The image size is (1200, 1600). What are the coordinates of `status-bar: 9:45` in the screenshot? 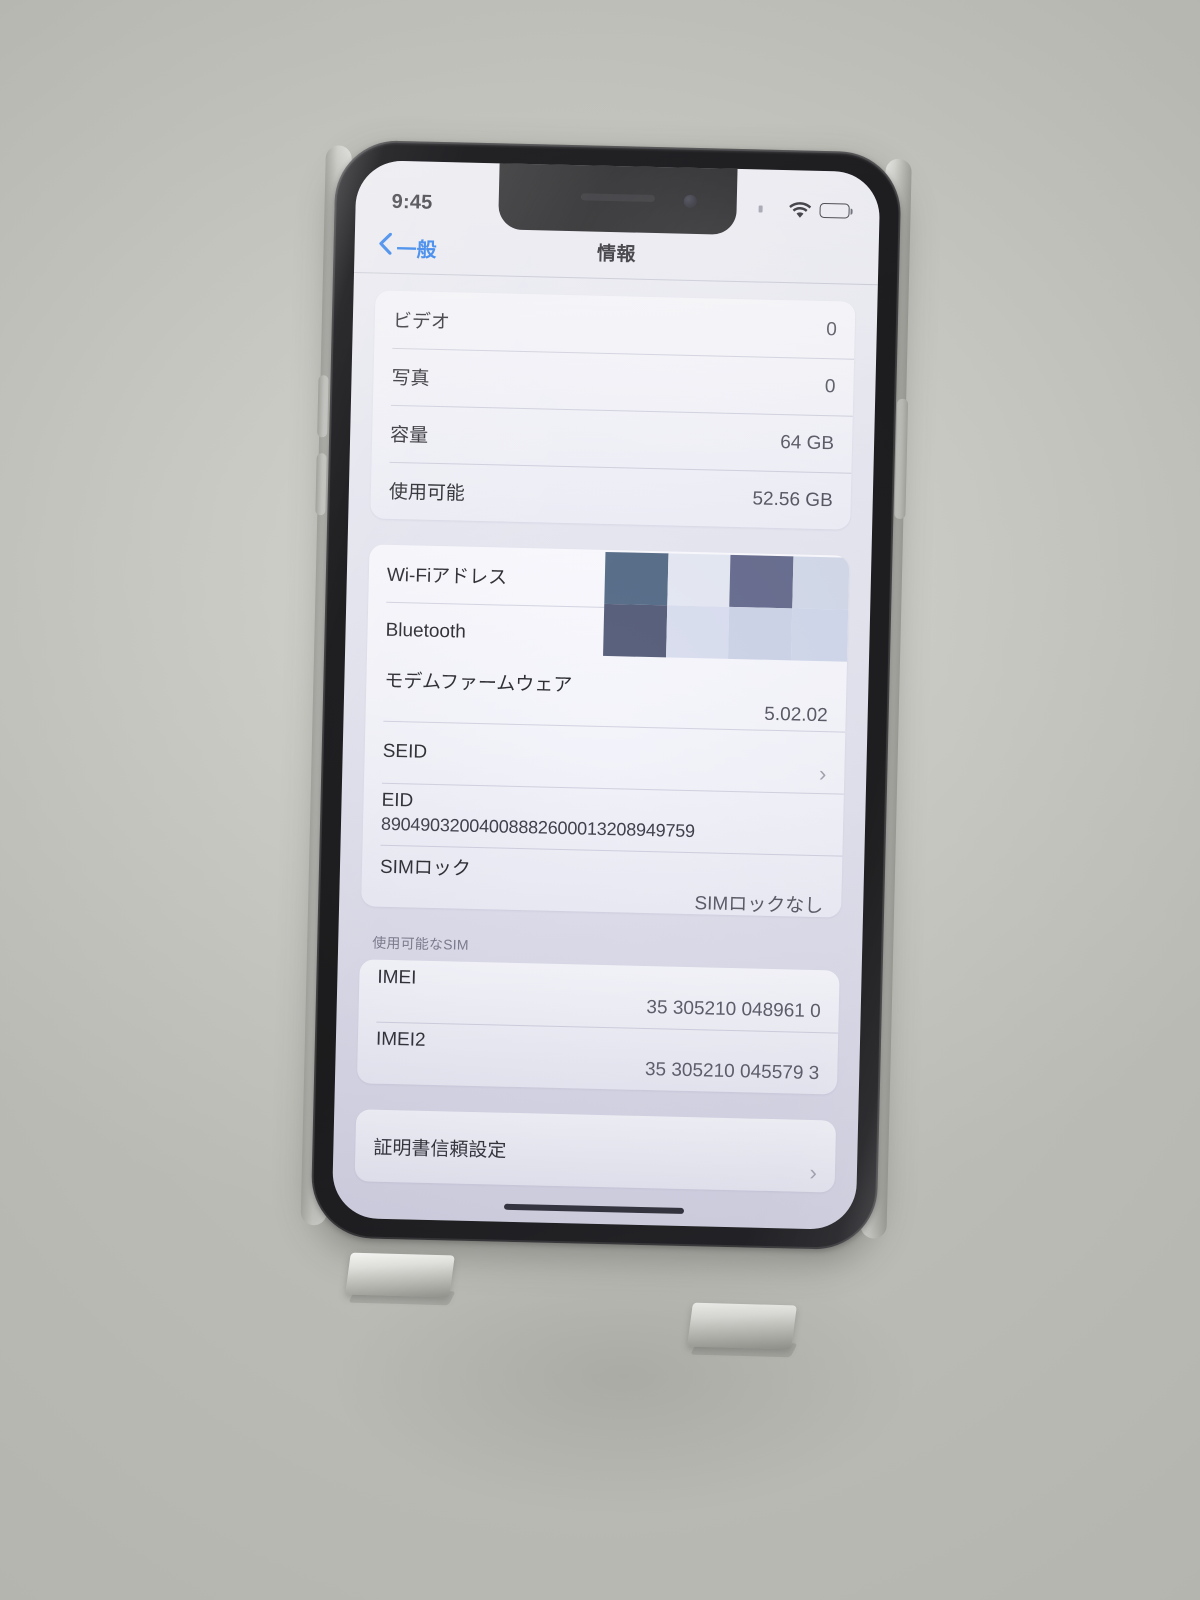 It's located at (617, 202).